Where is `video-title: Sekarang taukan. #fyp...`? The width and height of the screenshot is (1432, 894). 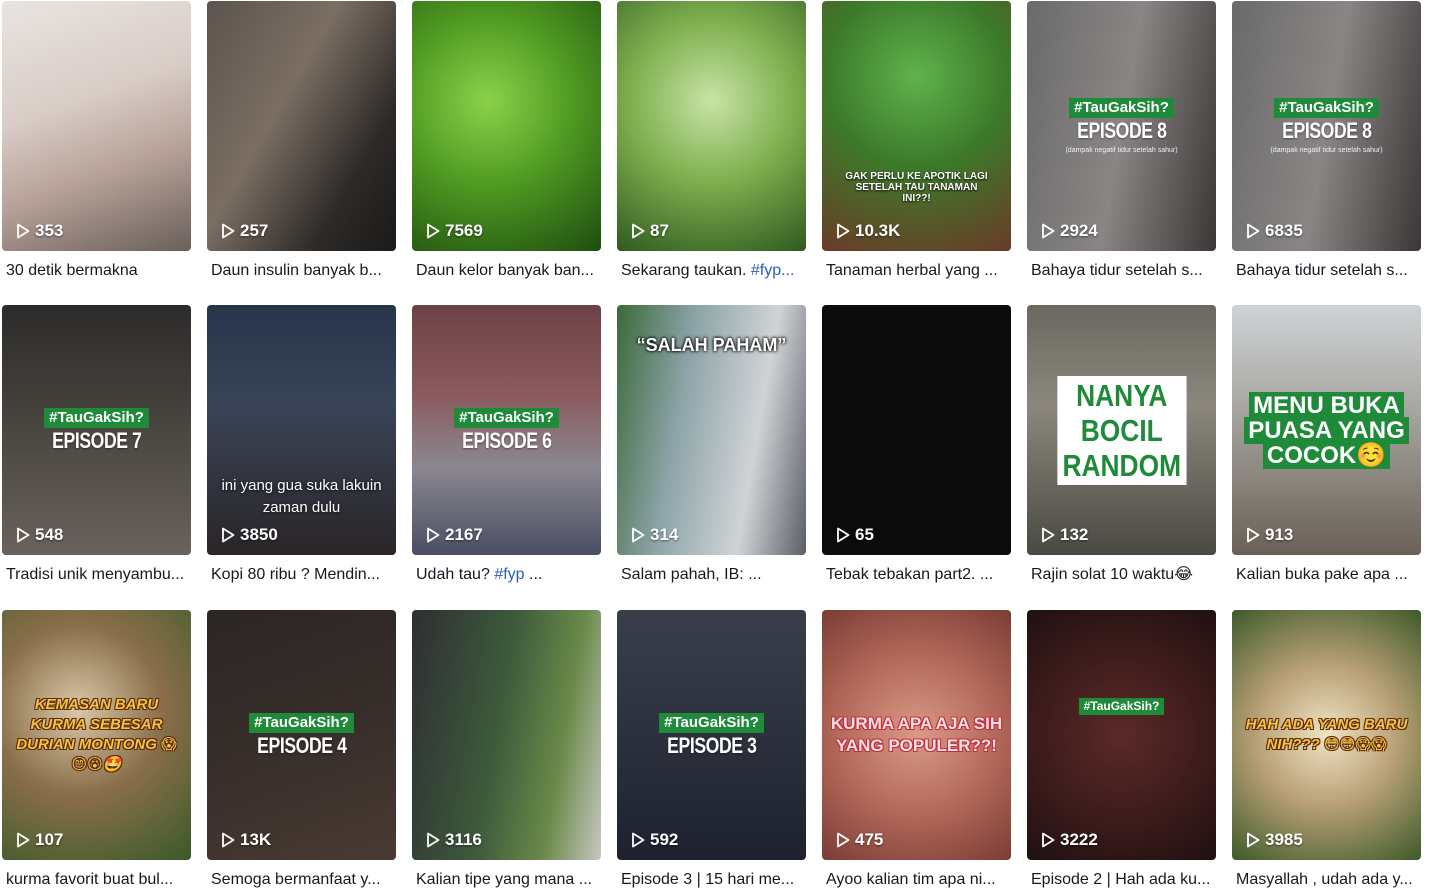 video-title: Sekarang taukan. #fyp... is located at coordinates (711, 271).